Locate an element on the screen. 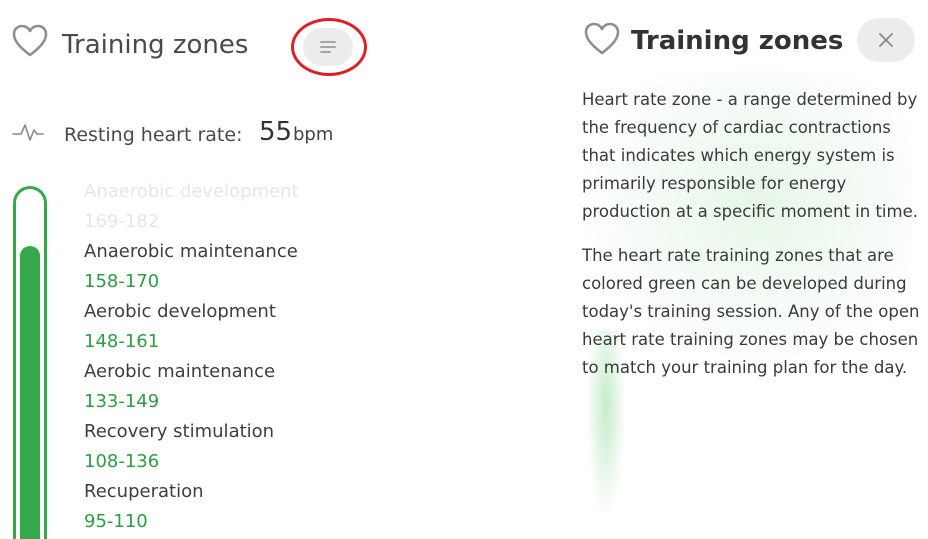  zone-name: Anaerobic maintenance is located at coordinates (191, 251).